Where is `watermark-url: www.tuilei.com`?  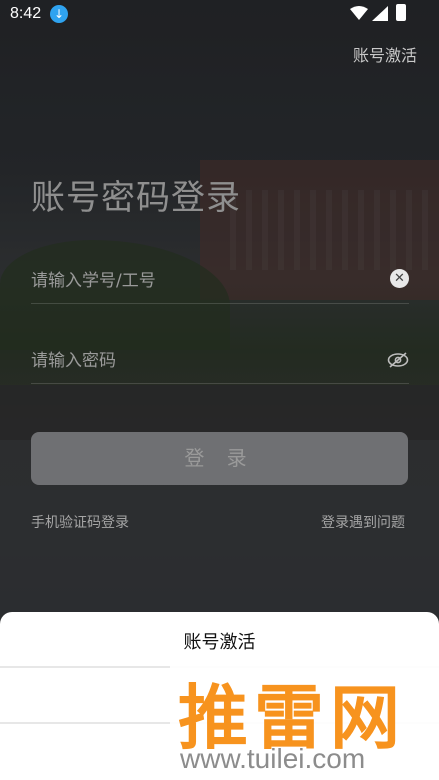 watermark-url: www.tuilei.com is located at coordinates (273, 758).